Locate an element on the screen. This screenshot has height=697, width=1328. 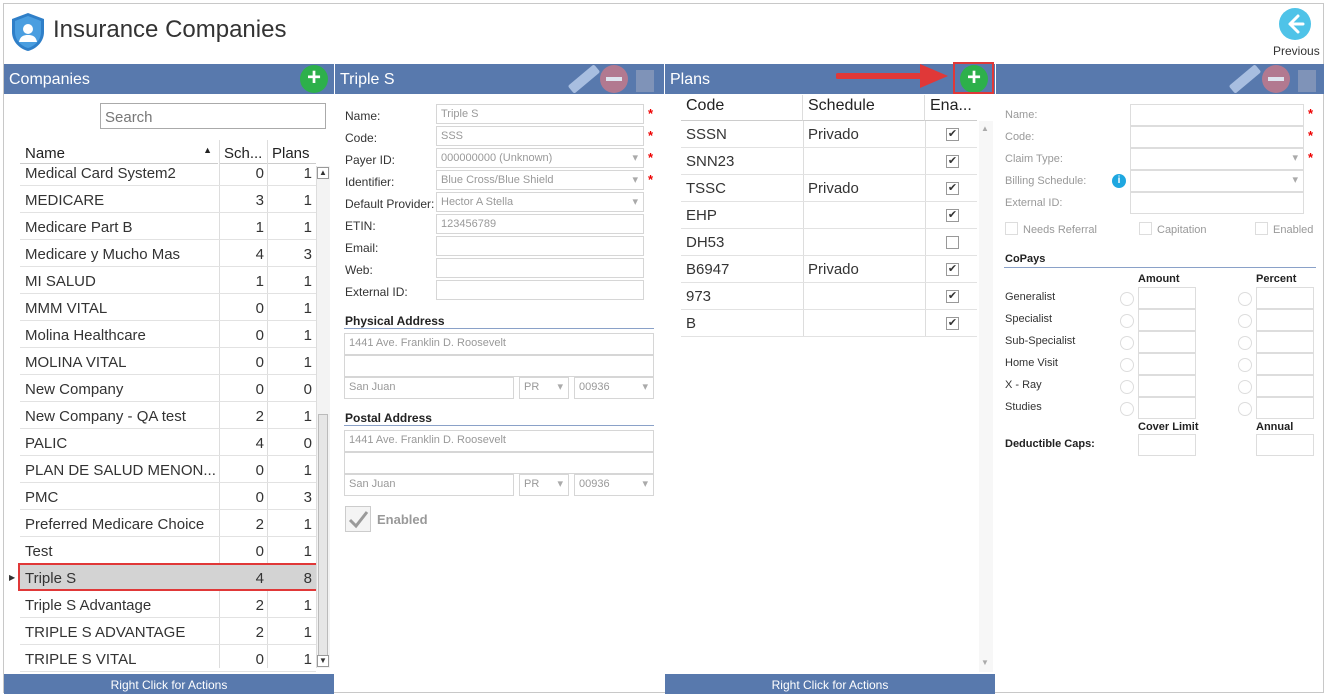
plan-row: SNN23 ✔ is located at coordinates (829, 161).